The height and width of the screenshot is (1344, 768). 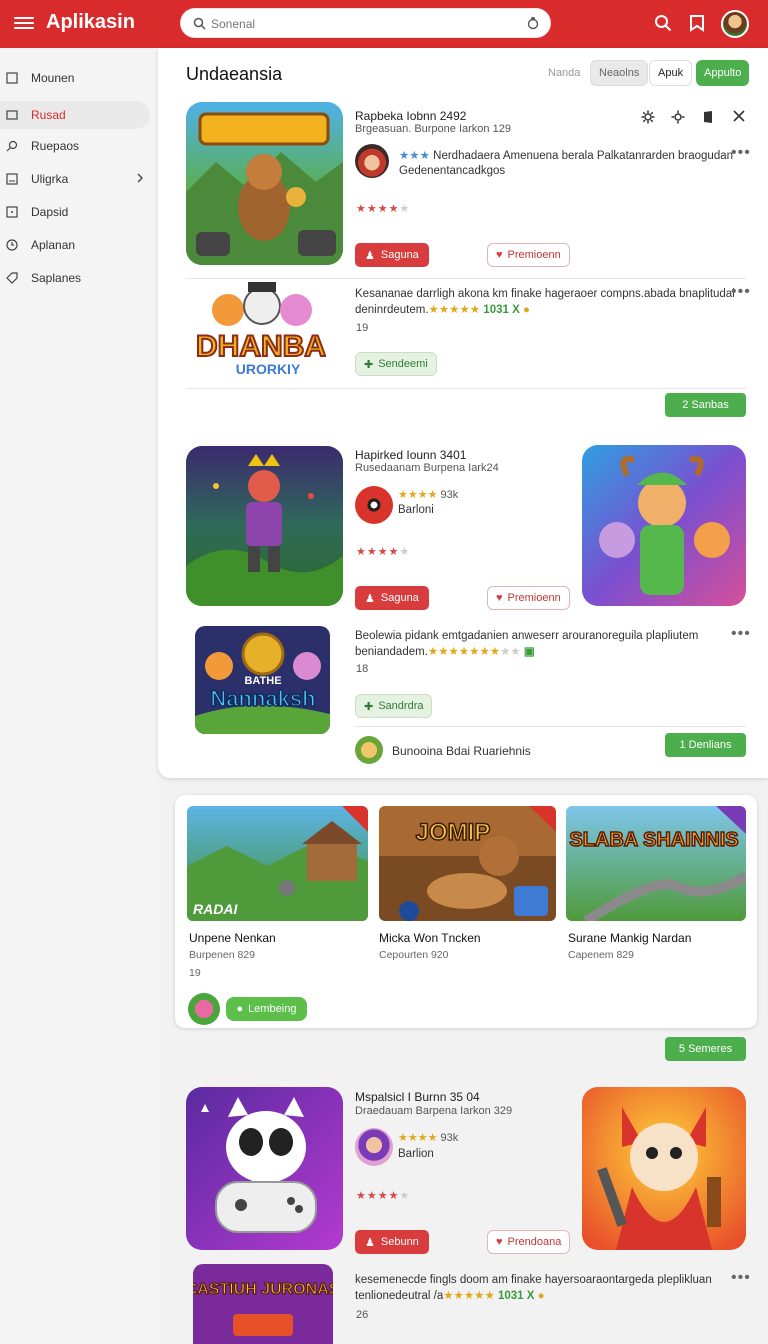 I want to click on sidebar-item-saplanes: Saplanes, so click(x=75, y=278).